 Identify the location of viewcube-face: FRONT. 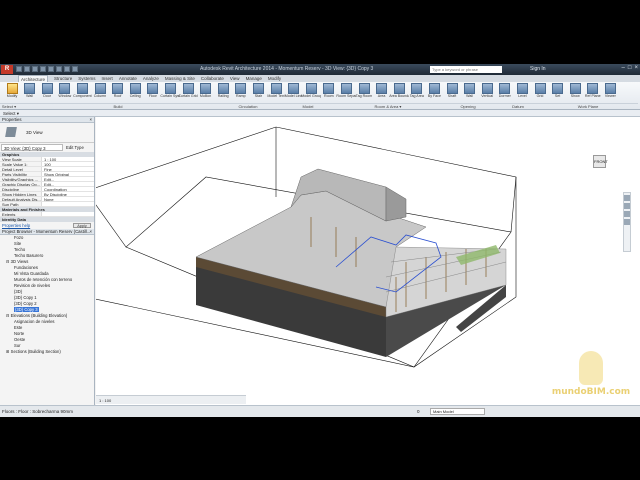
(600, 161).